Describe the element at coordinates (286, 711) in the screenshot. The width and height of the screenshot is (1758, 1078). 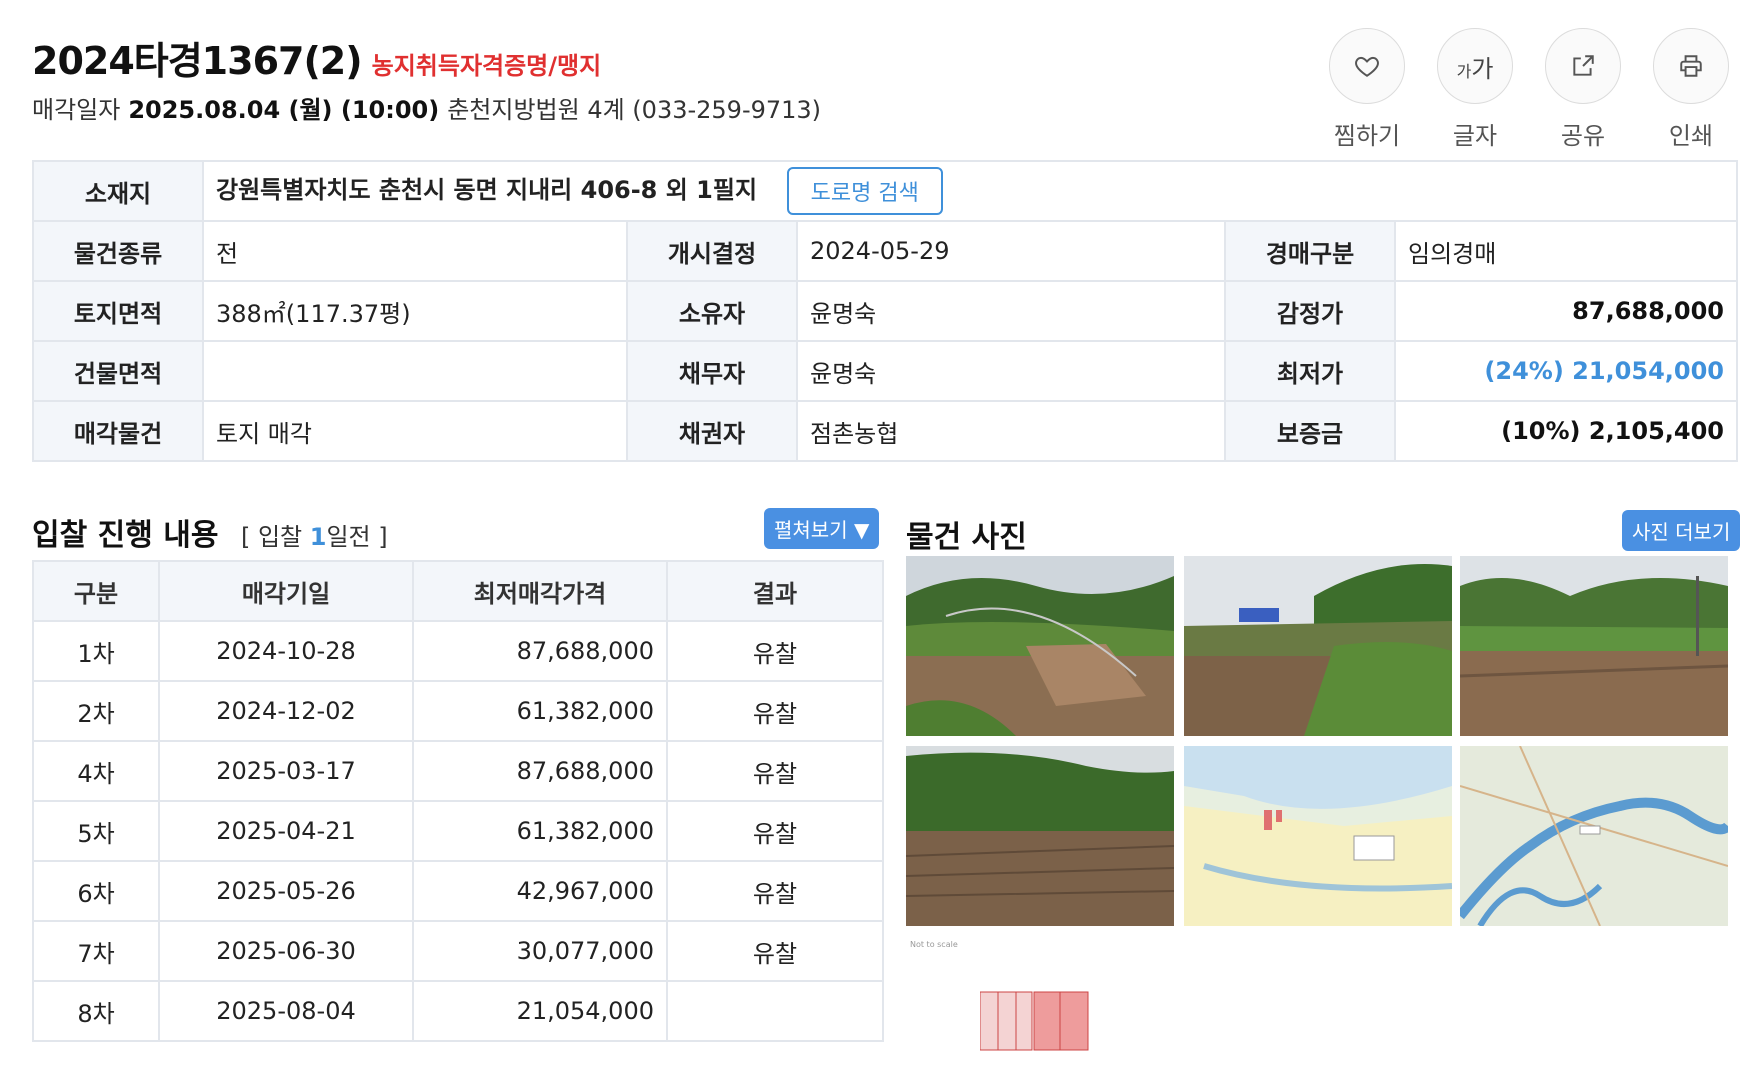
I see `date-cell: 2024-12-02` at that location.